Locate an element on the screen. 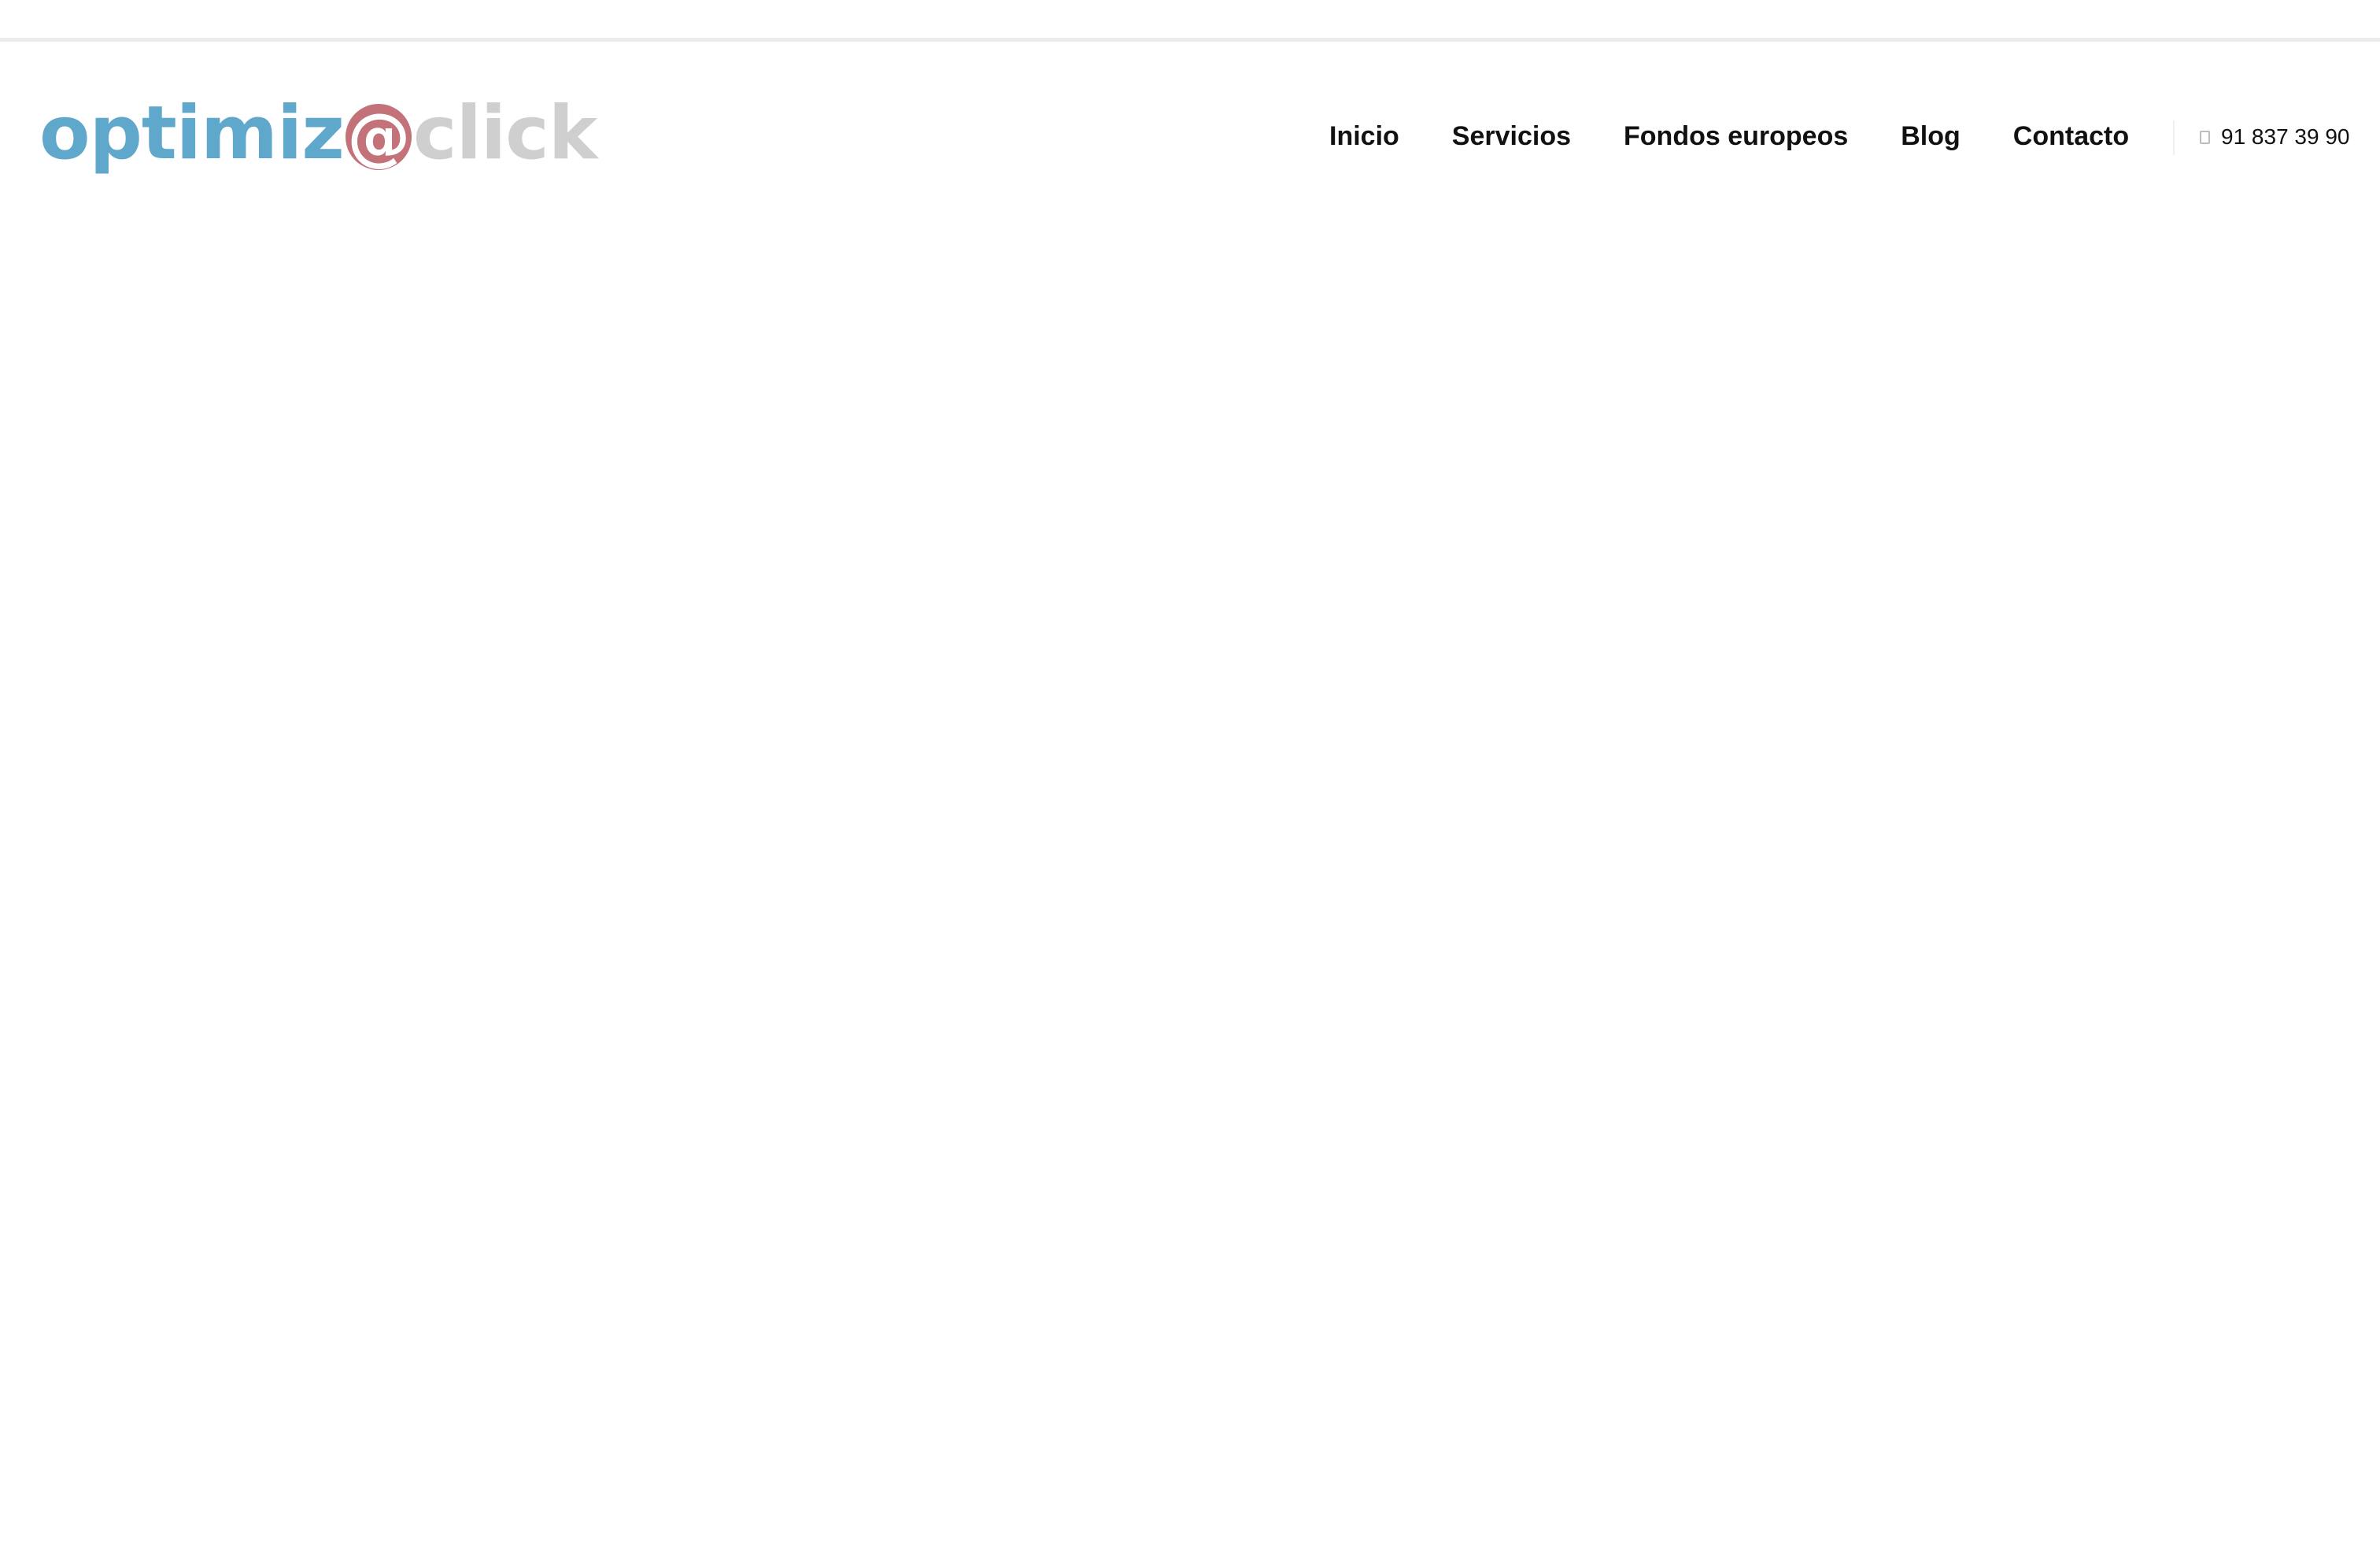 Image resolution: width=2380 pixels, height=1546 pixels. site-logo: optimiz @ click is located at coordinates (318, 134).